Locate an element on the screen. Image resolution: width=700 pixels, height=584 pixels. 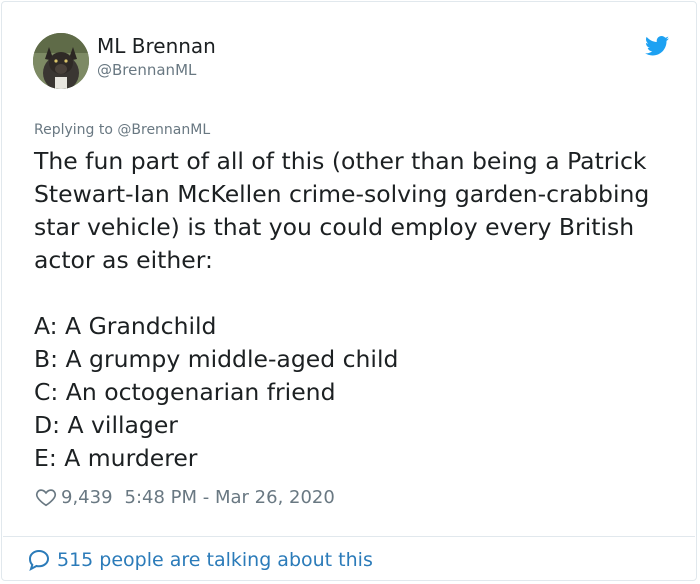
speech-bubble-icon is located at coordinates (39, 560).